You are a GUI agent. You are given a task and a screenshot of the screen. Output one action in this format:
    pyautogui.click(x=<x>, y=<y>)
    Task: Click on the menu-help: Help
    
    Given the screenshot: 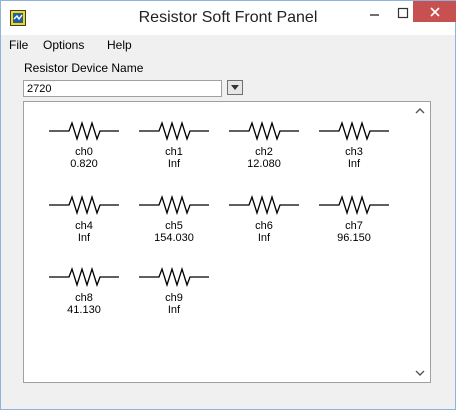 What is the action you would take?
    pyautogui.click(x=119, y=45)
    